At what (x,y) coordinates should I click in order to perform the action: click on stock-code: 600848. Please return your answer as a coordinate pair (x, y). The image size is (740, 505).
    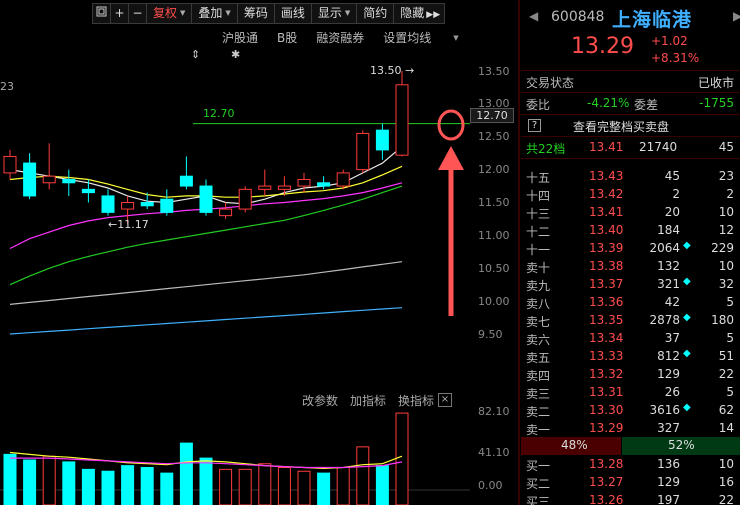
    Looking at the image, I should click on (578, 17).